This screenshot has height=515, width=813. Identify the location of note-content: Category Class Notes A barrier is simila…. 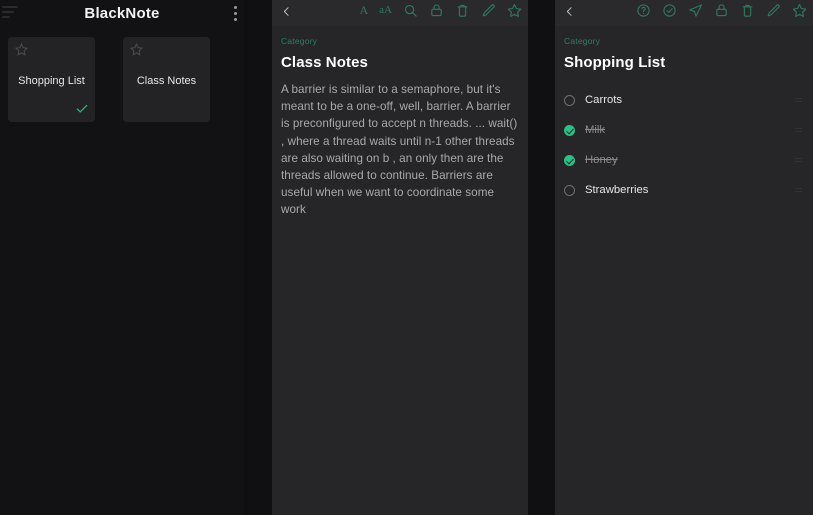
(400, 122).